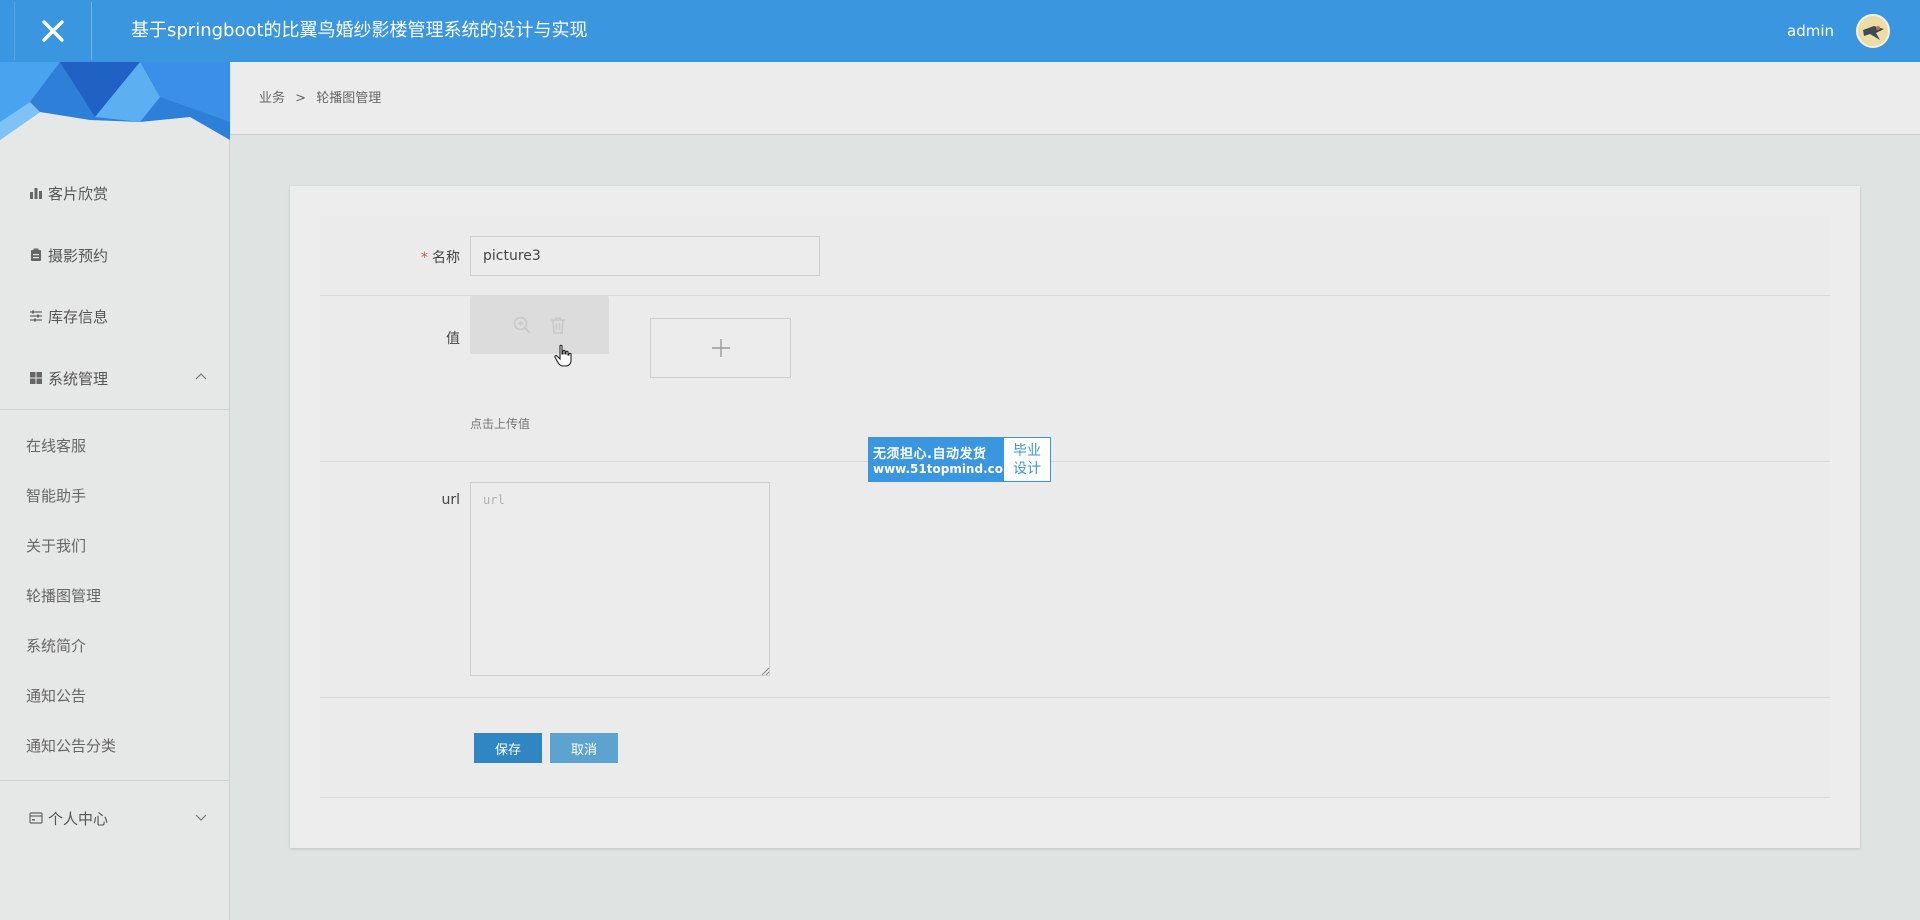  I want to click on breadcrumb-bar: 业务 > 轮播图管理, so click(1075, 98).